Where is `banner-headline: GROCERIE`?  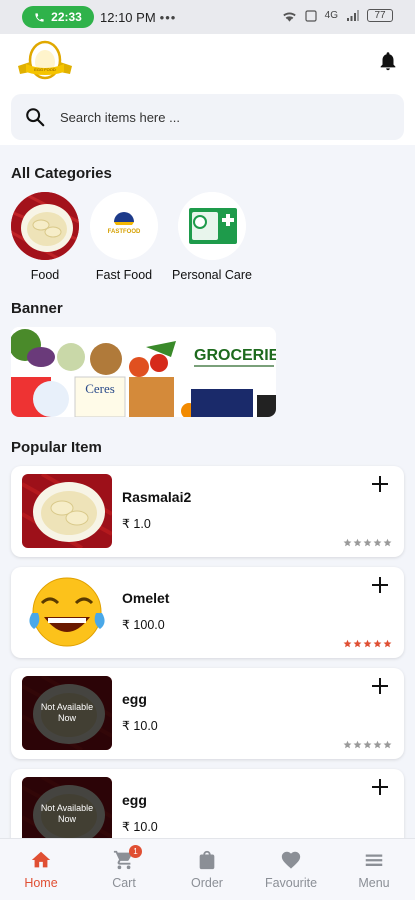 banner-headline: GROCERIE is located at coordinates (235, 355).